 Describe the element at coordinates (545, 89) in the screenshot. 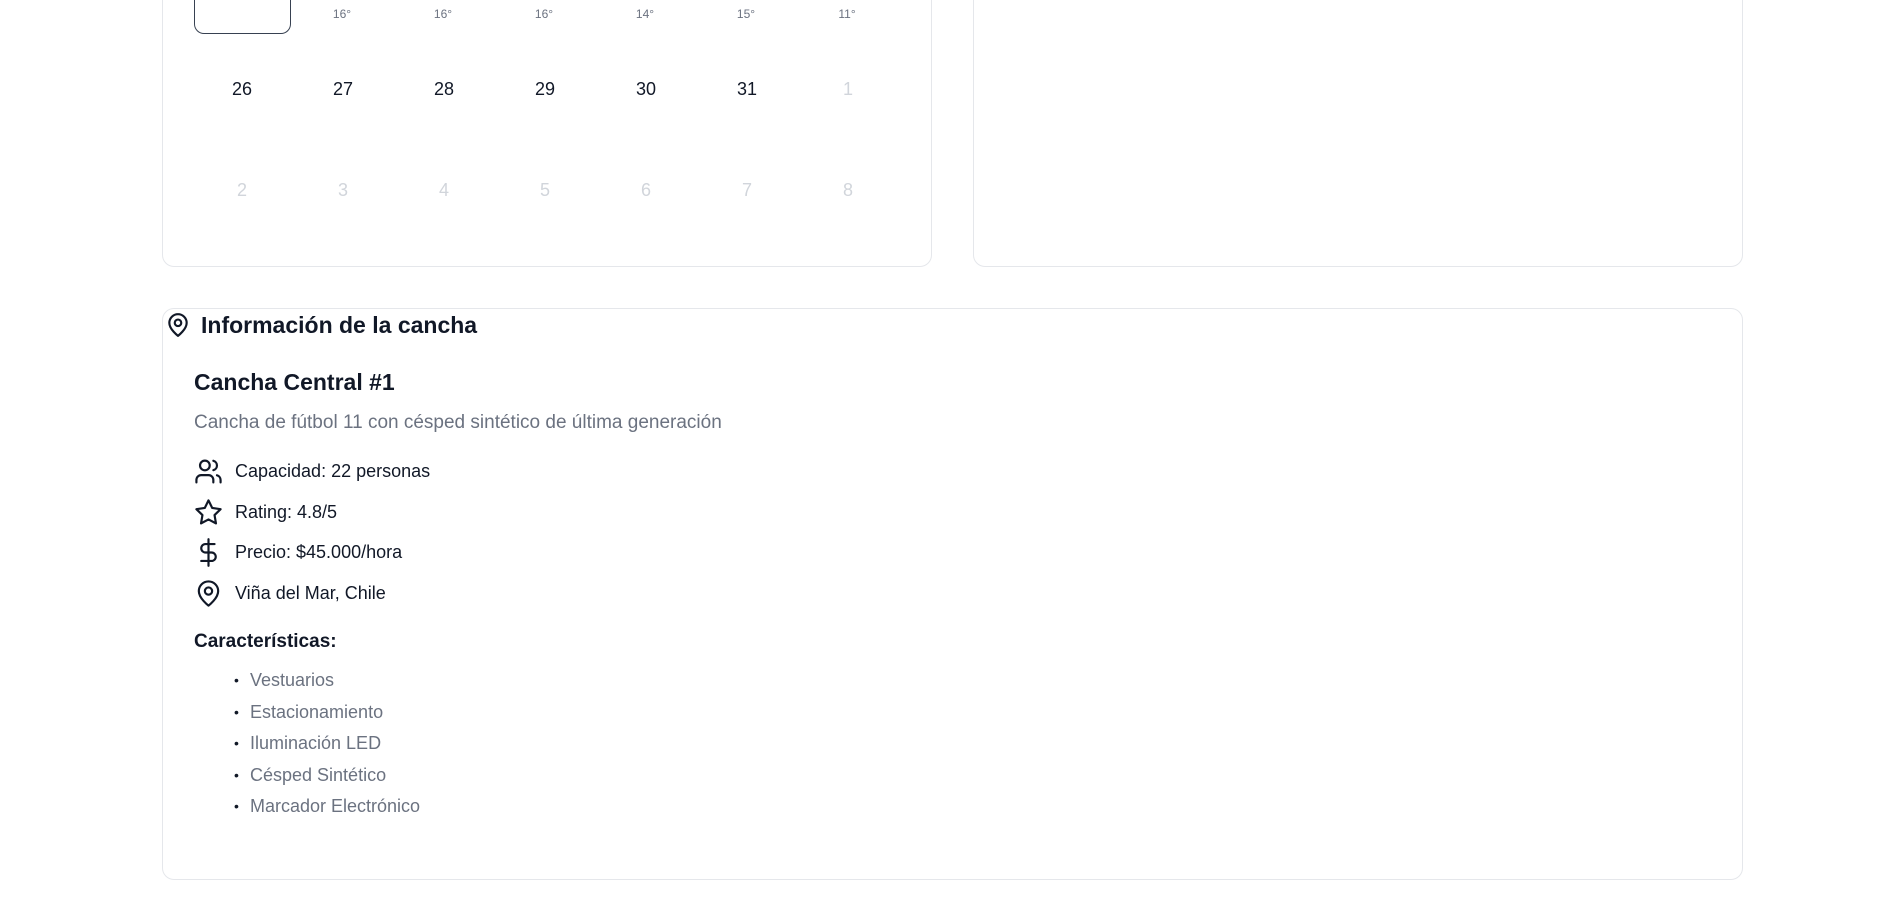

I see `calendar-day: 29` at that location.